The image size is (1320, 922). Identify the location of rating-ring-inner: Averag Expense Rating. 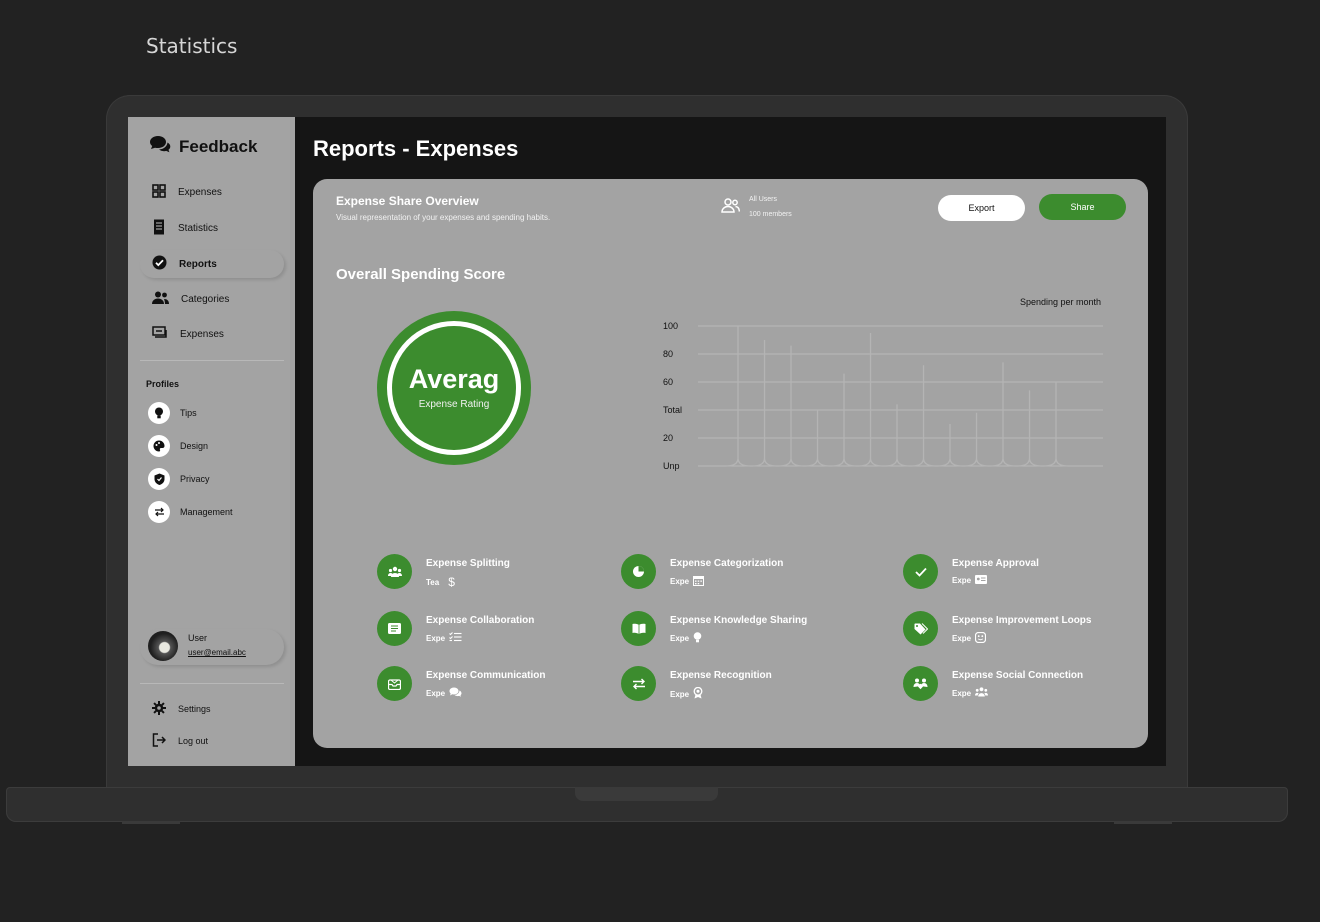
(454, 388).